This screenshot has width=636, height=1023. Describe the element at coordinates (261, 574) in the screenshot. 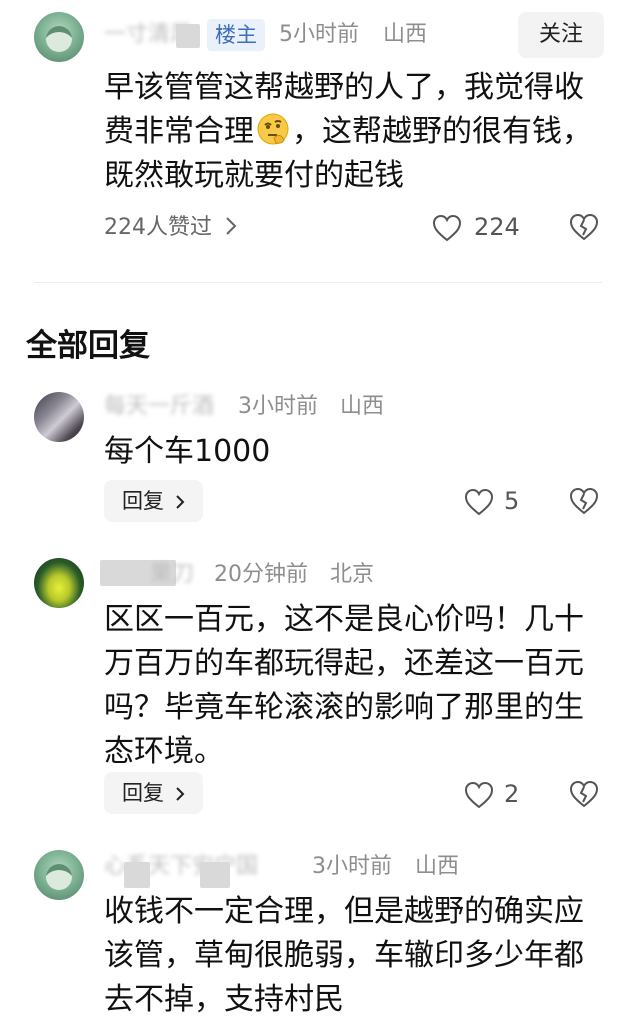

I see `reply-time: 20分钟前` at that location.